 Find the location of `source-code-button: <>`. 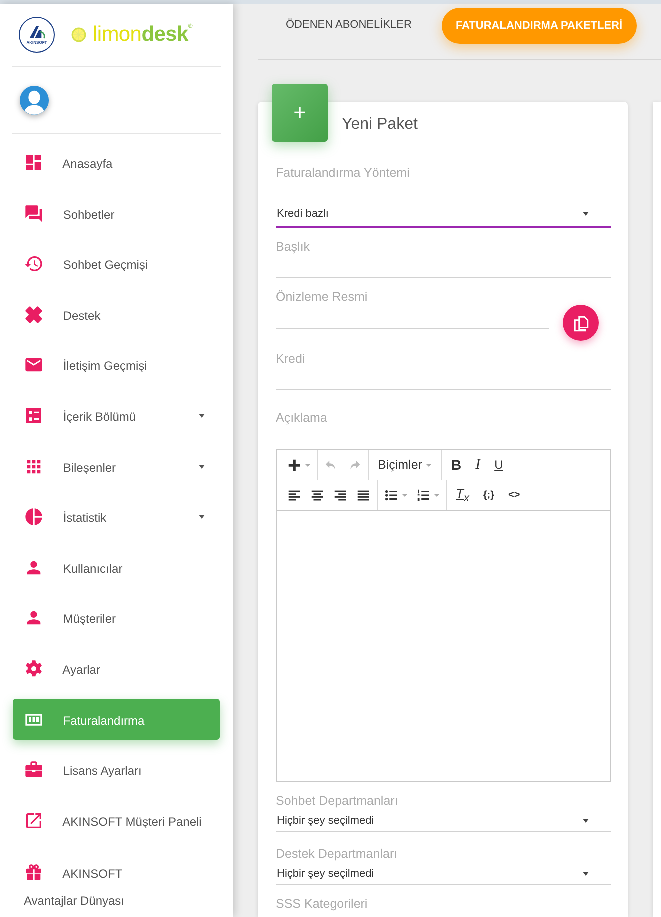

source-code-button: <> is located at coordinates (515, 495).